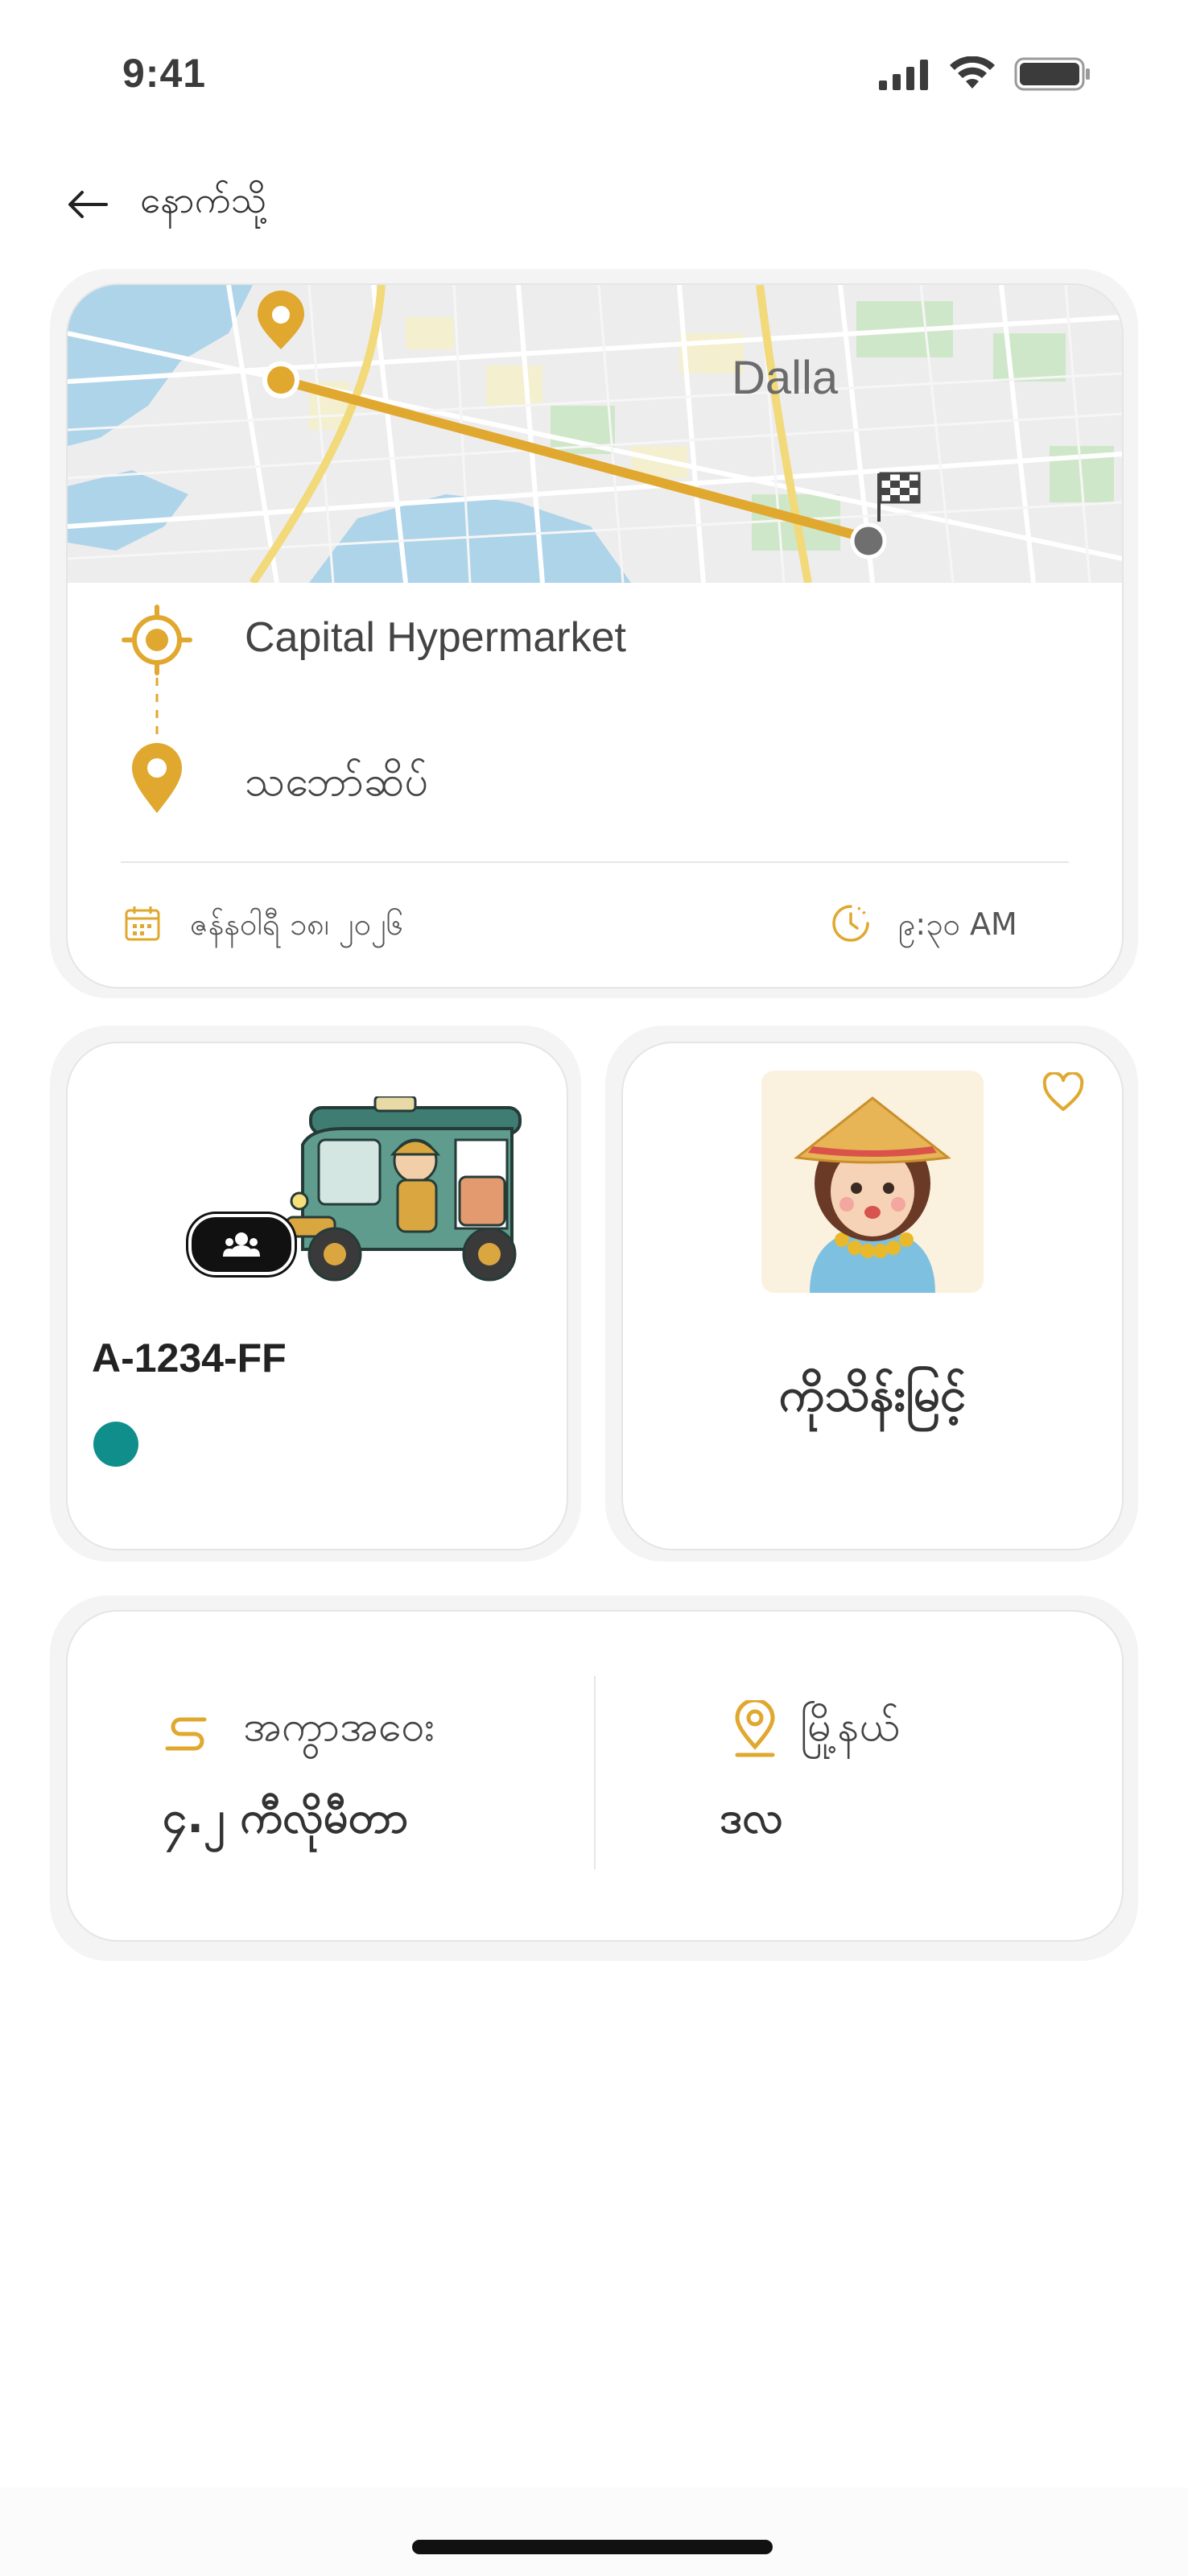 This screenshot has height=2576, width=1188. Describe the element at coordinates (872, 1194) in the screenshot. I see `driver-avatar-illustration` at that location.